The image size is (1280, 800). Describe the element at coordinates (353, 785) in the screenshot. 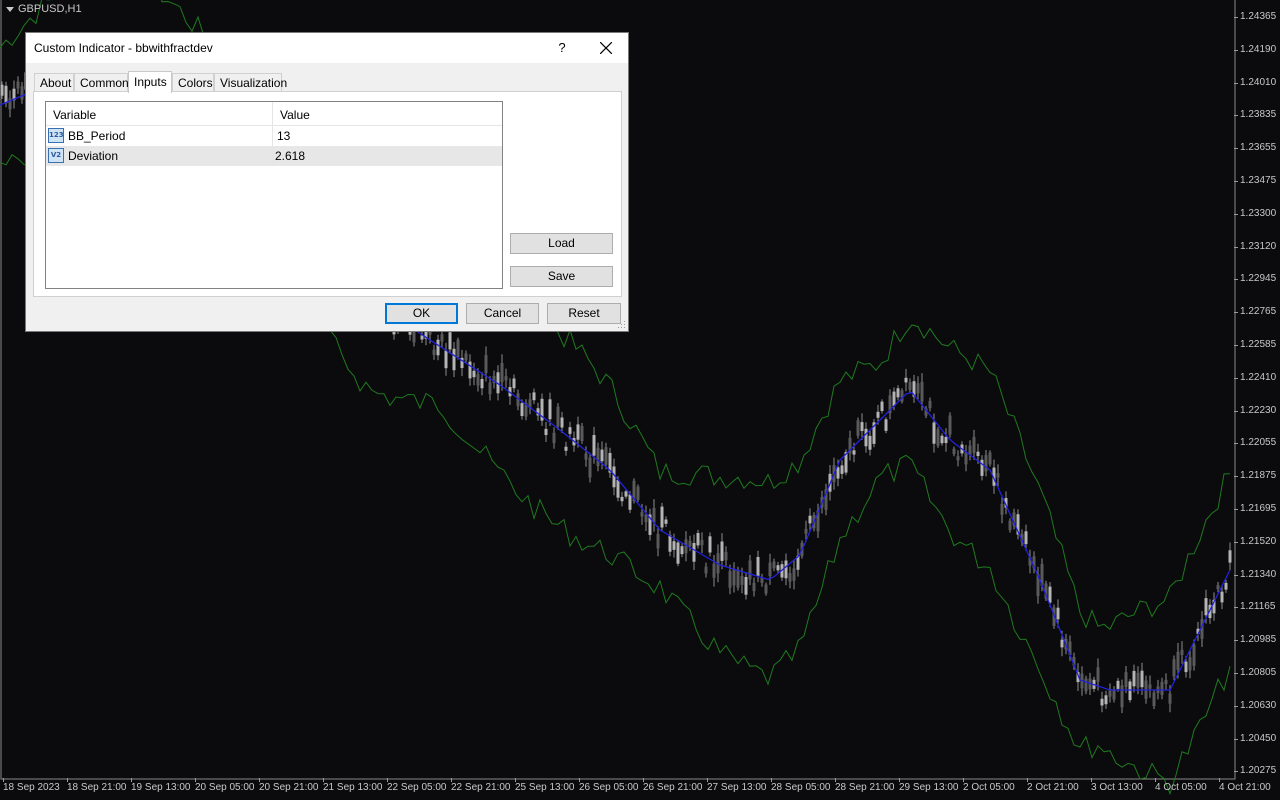

I see `time-tick-label: 21 Sep 13:00` at that location.